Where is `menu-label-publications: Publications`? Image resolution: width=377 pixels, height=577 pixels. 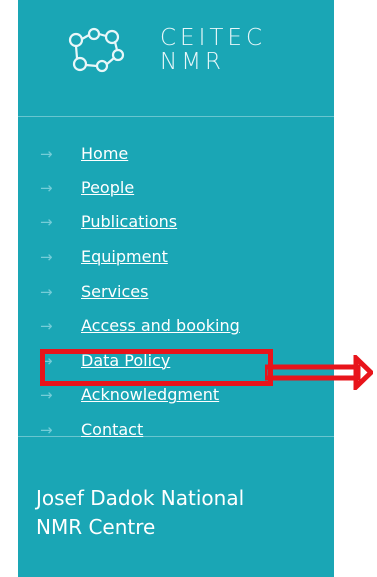 menu-label-publications: Publications is located at coordinates (129, 222).